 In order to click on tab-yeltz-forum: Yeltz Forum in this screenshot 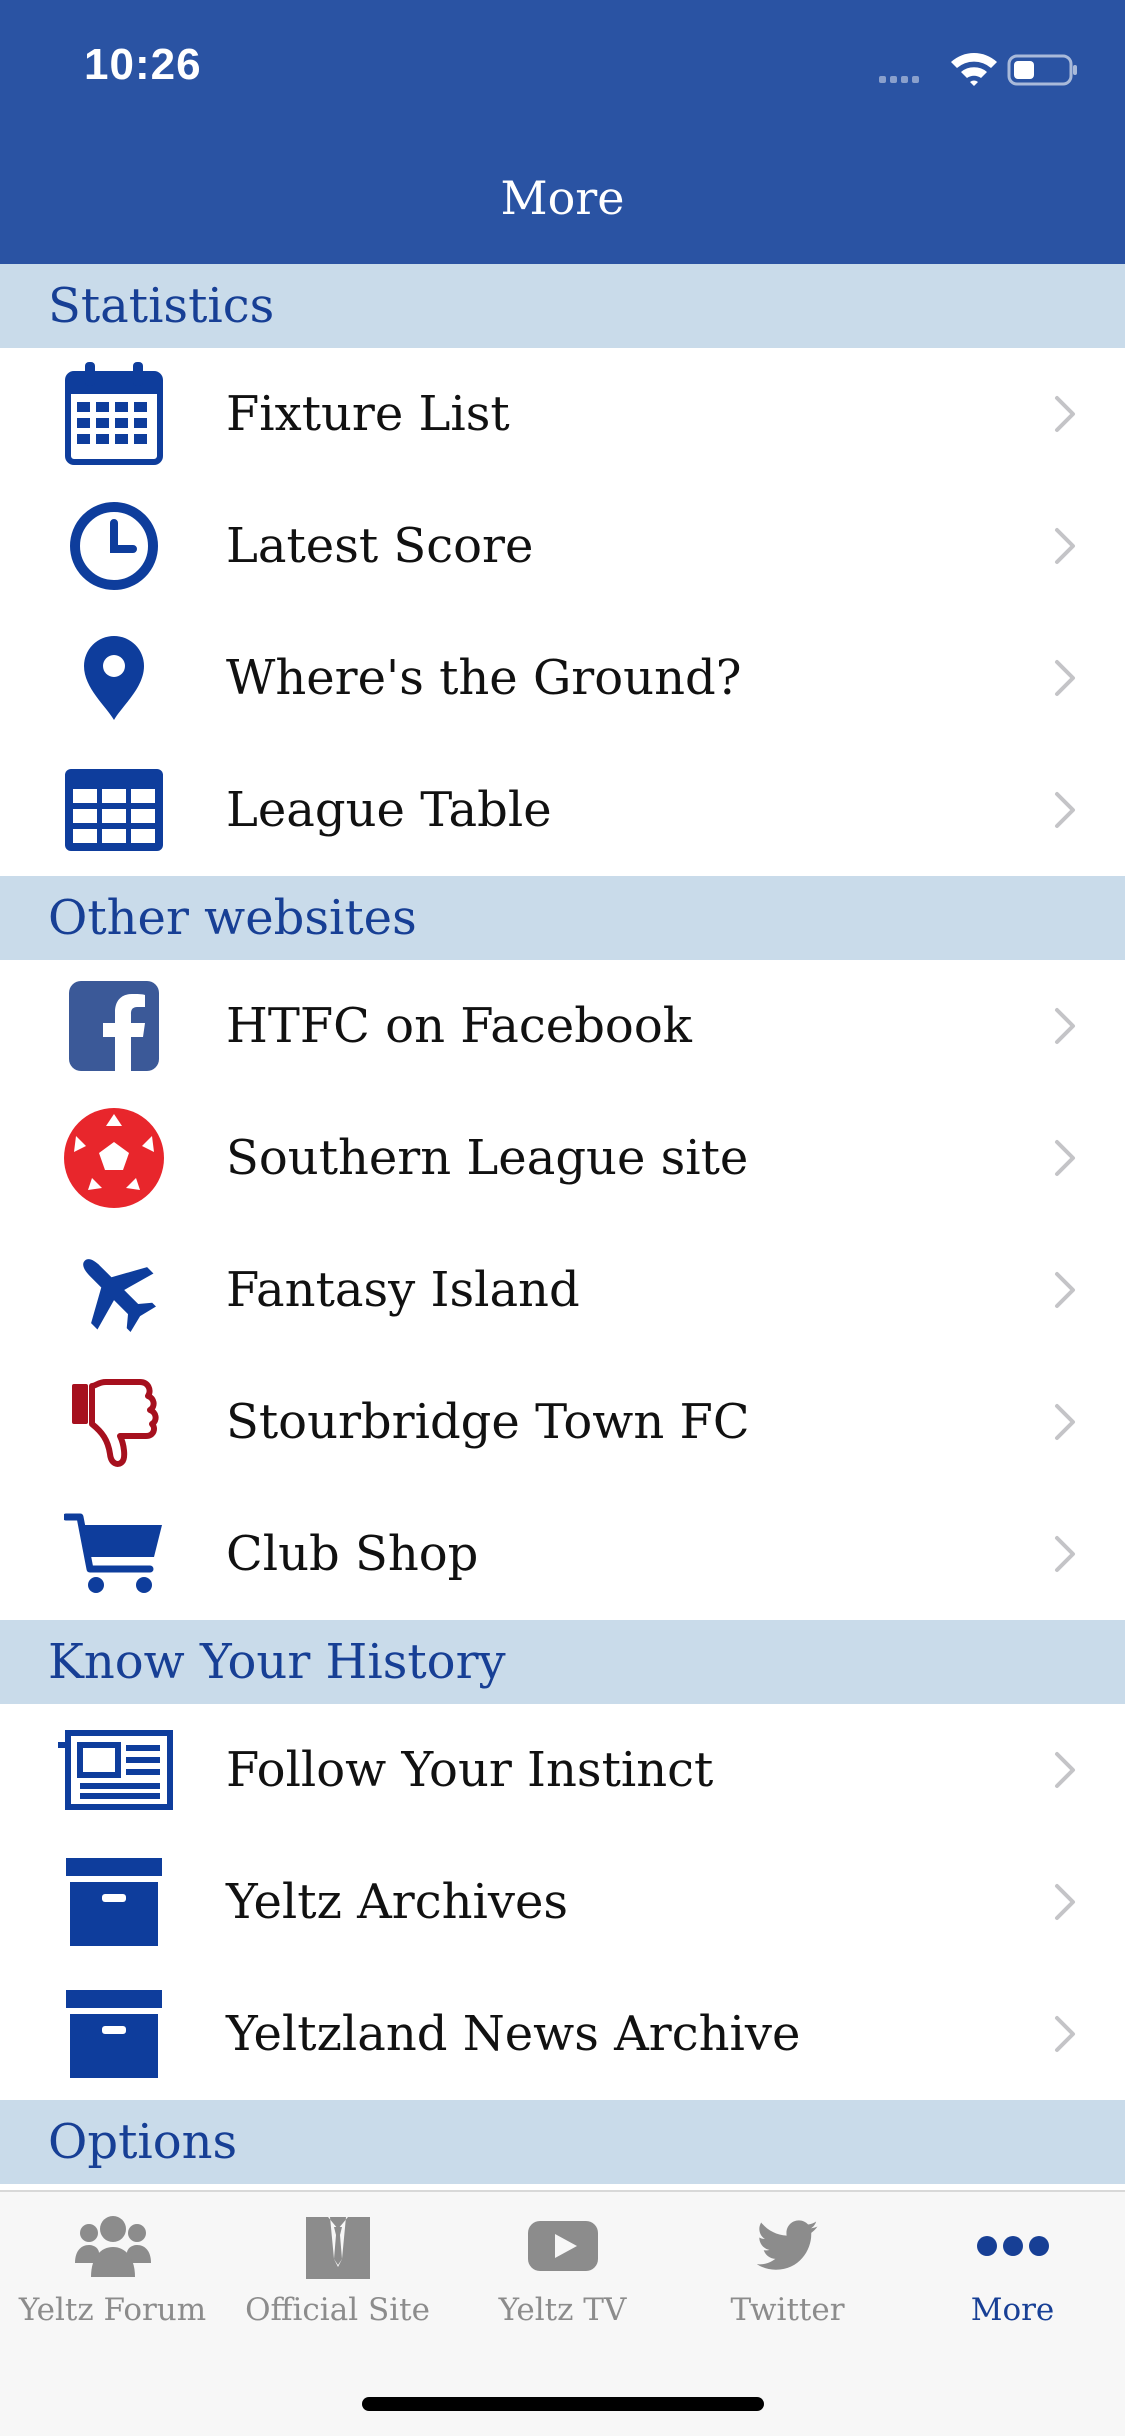, I will do `click(112, 2276)`.